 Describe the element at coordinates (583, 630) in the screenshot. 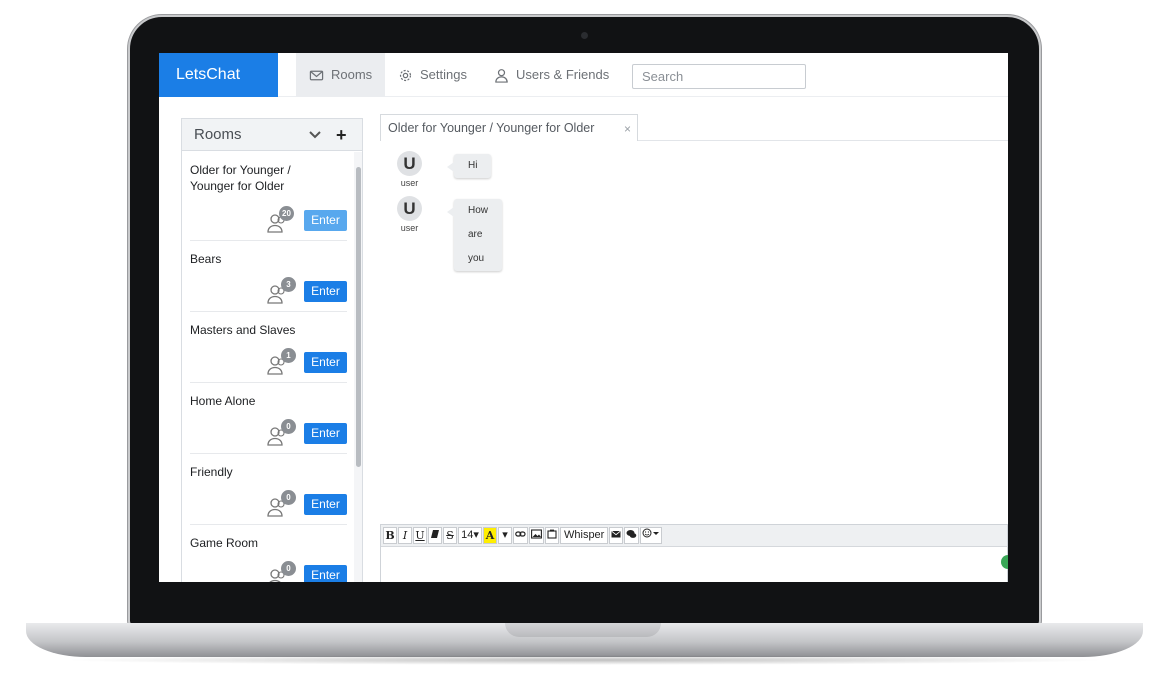

I see `laptop-notch` at that location.